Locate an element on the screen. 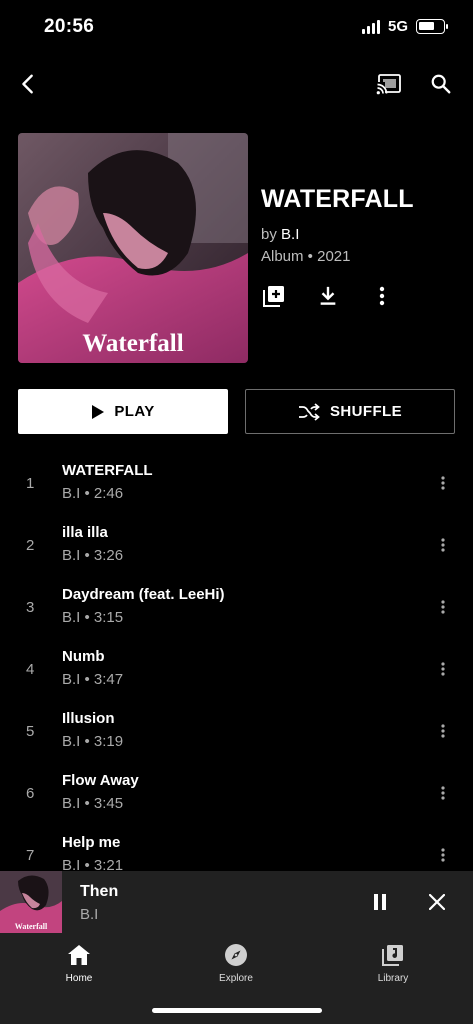  album-meta: Album • 2021 is located at coordinates (306, 256).